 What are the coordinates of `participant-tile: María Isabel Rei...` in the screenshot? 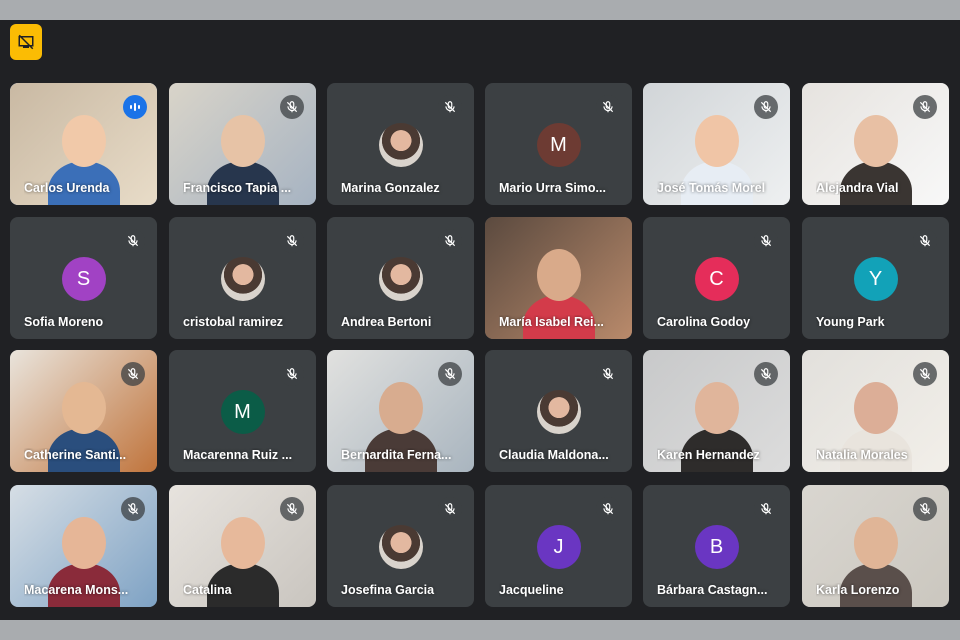 It's located at (558, 278).